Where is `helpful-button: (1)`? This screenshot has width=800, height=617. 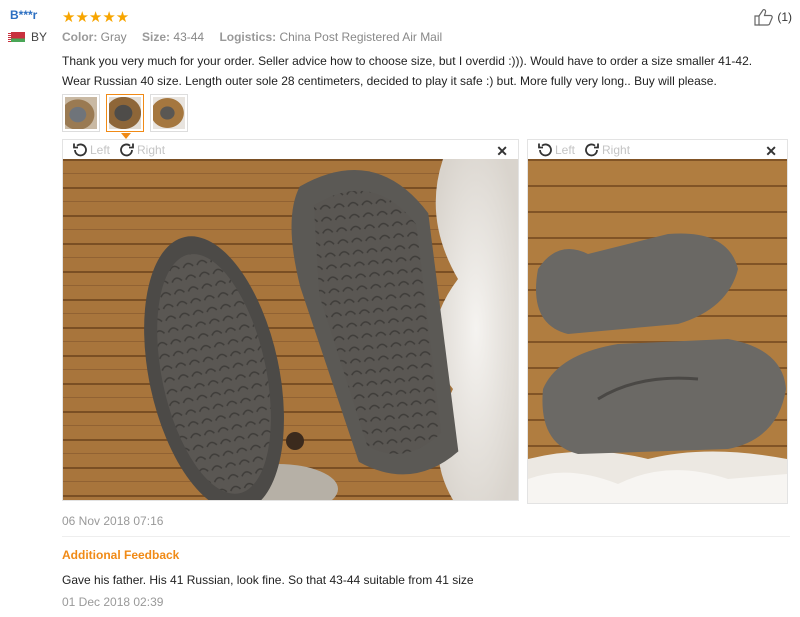 helpful-button: (1) is located at coordinates (773, 17).